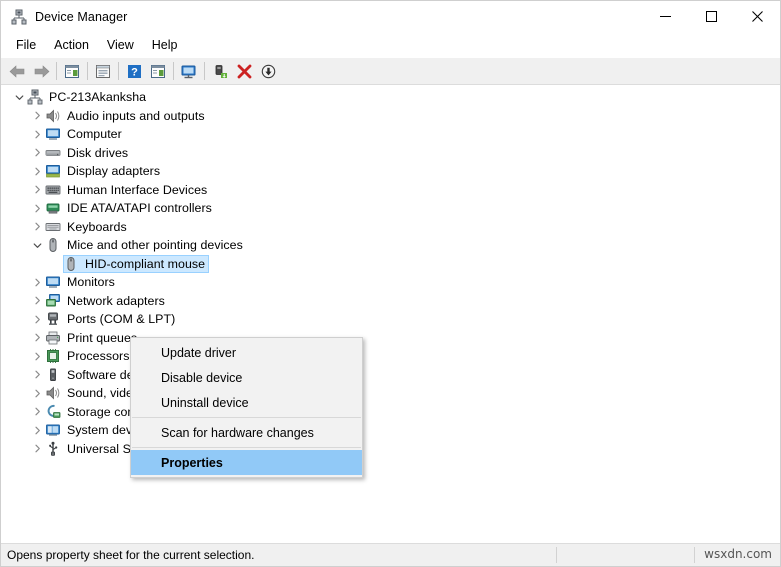  Describe the element at coordinates (390, 171) in the screenshot. I see `tree-item-display-adapters: Display adapters` at that location.